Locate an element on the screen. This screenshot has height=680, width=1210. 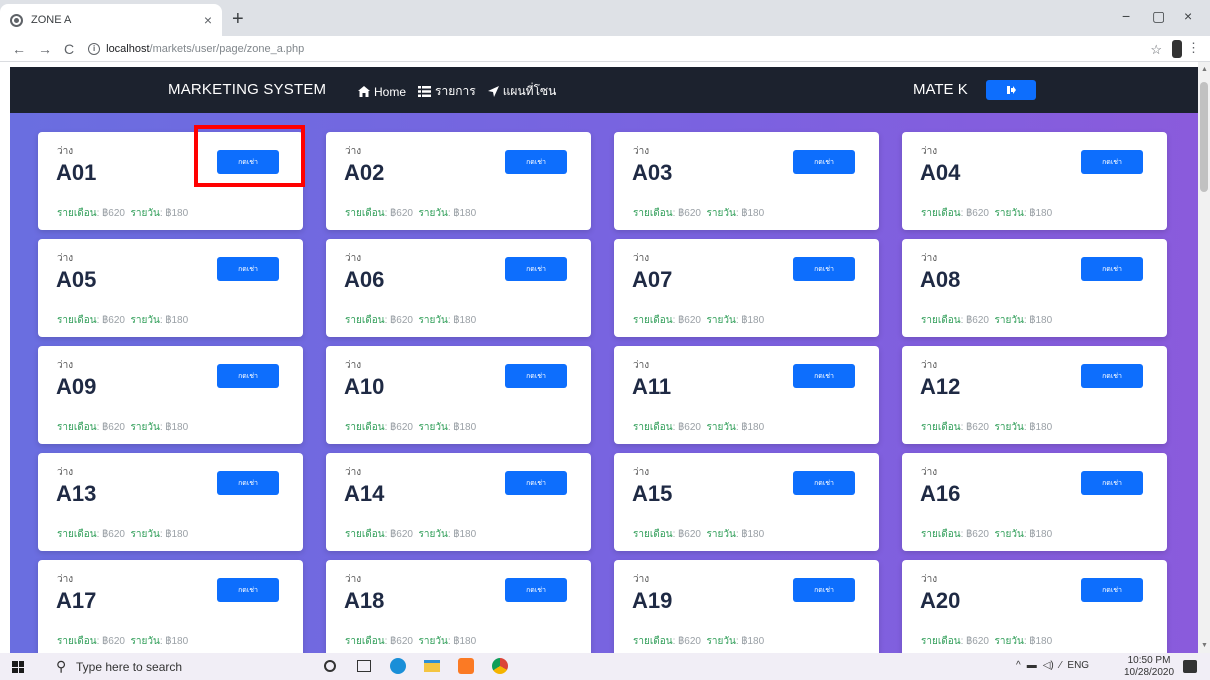
network-icon: ⁄ is located at coordinates (1061, 665).